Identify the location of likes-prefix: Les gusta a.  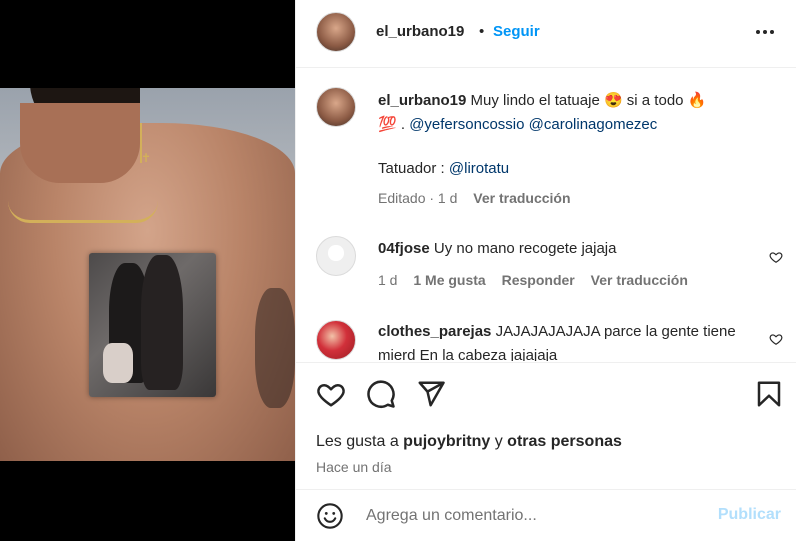
(360, 441).